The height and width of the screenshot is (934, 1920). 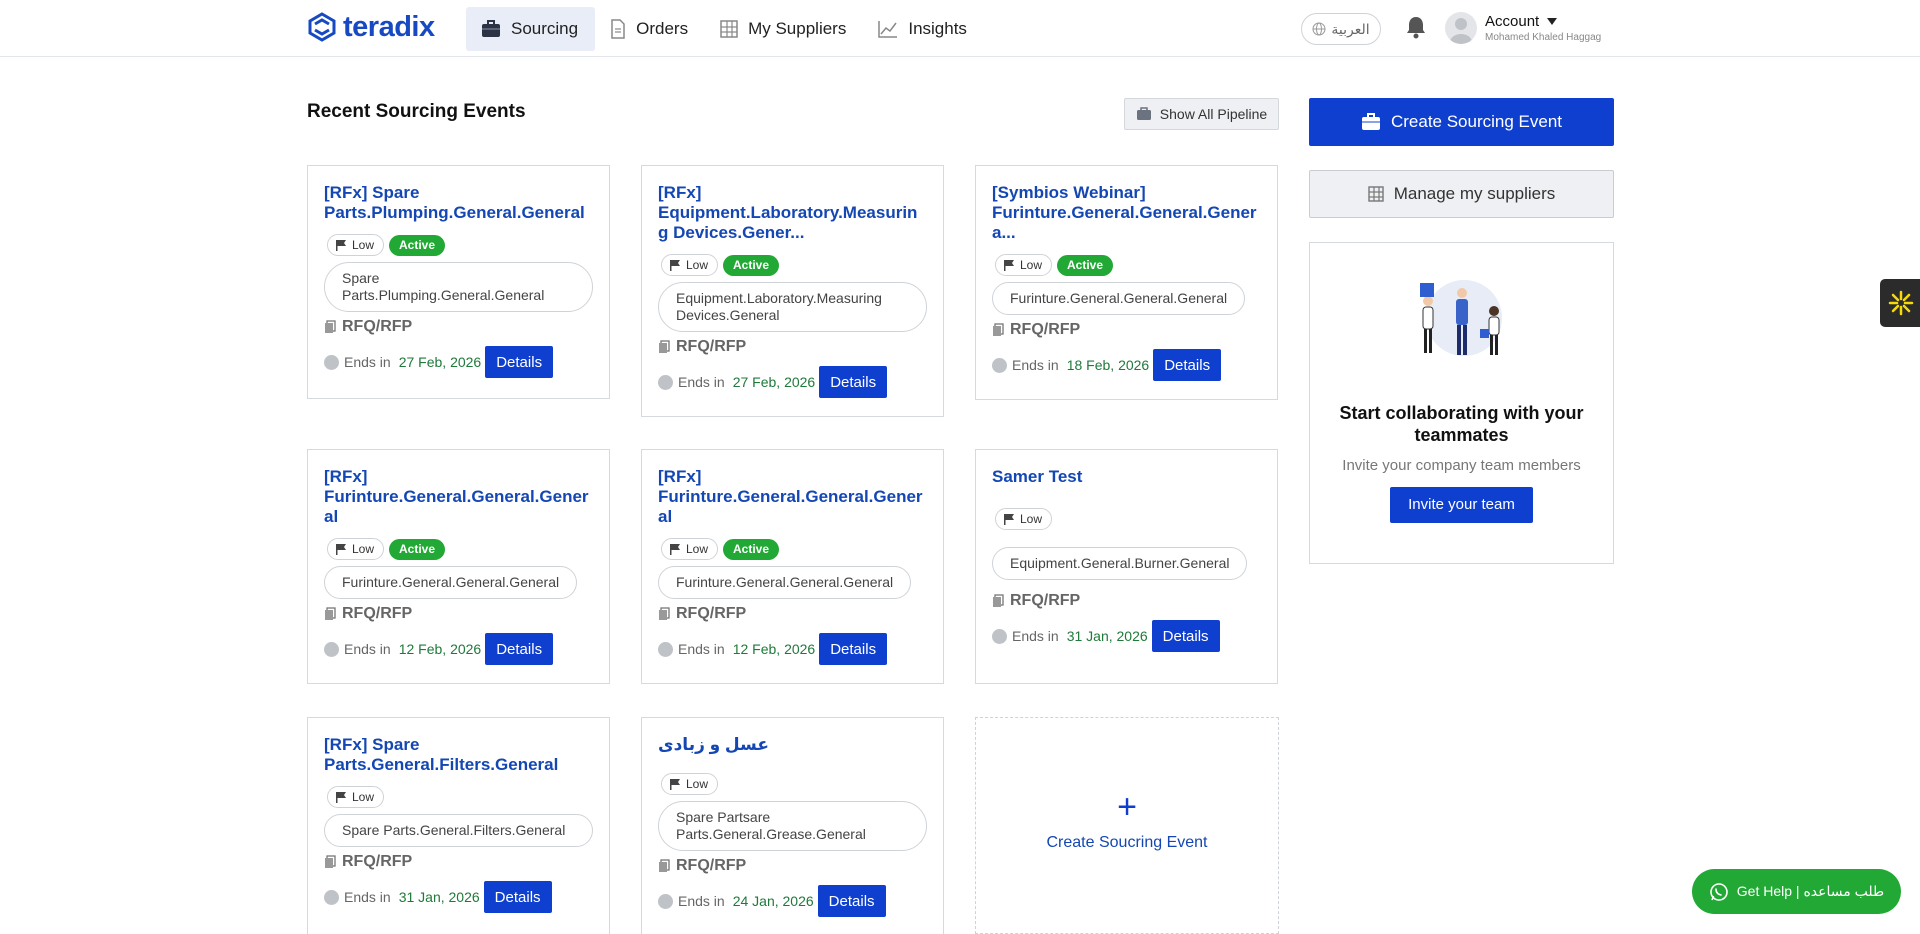 I want to click on create-event-card-label: Create Soucring Event, so click(x=1127, y=842).